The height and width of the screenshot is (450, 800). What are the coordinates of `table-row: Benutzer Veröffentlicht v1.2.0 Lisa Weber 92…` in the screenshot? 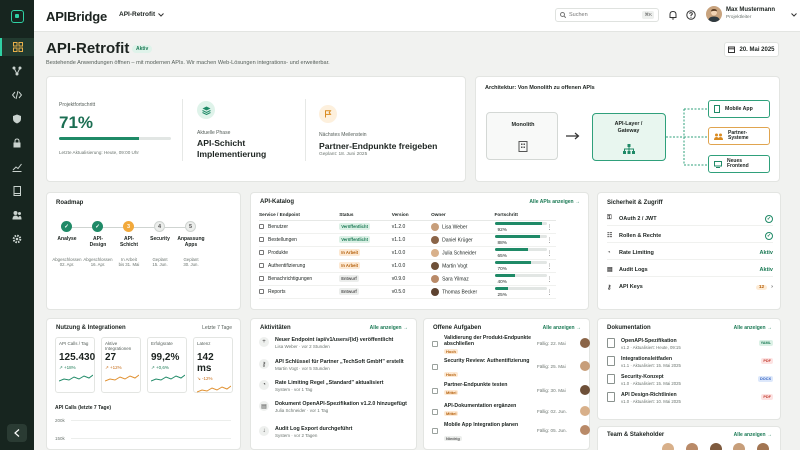 It's located at (407, 227).